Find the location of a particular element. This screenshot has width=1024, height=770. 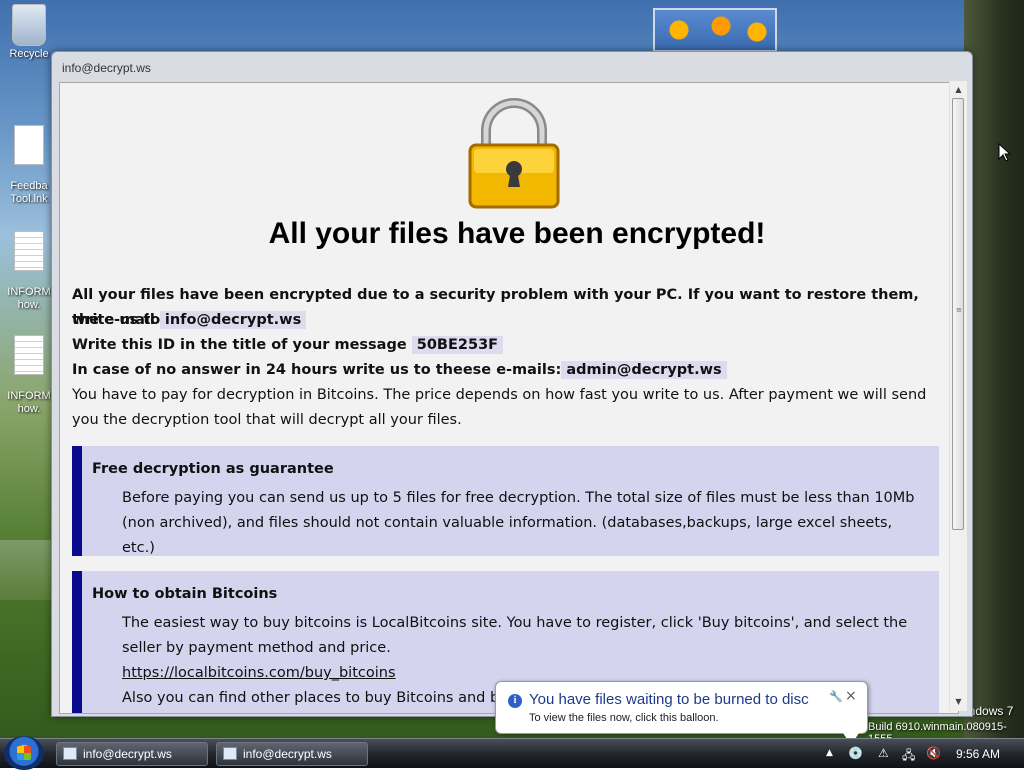

burn-disc-icon: 💿 is located at coordinates (855, 753).